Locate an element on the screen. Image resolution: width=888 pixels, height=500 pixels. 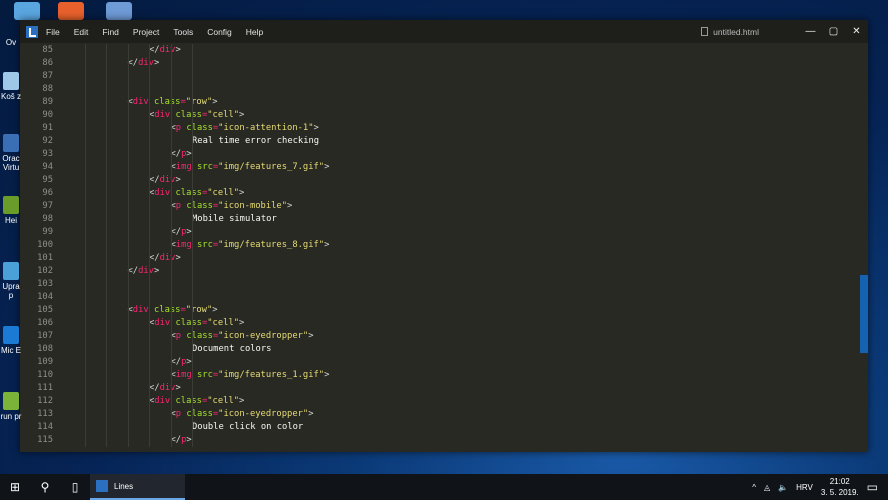
code-line: 88 is located at coordinates (444, 89).